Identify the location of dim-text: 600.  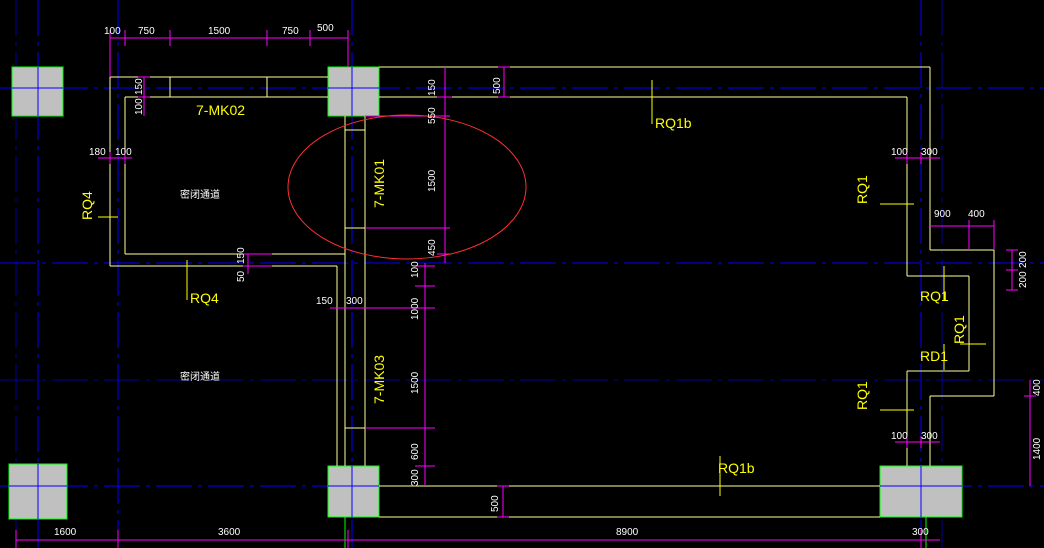
(415, 451).